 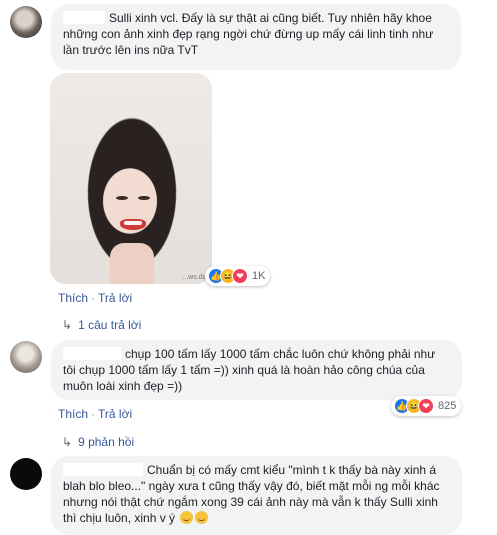 I want to click on photo-neck, so click(x=132, y=263).